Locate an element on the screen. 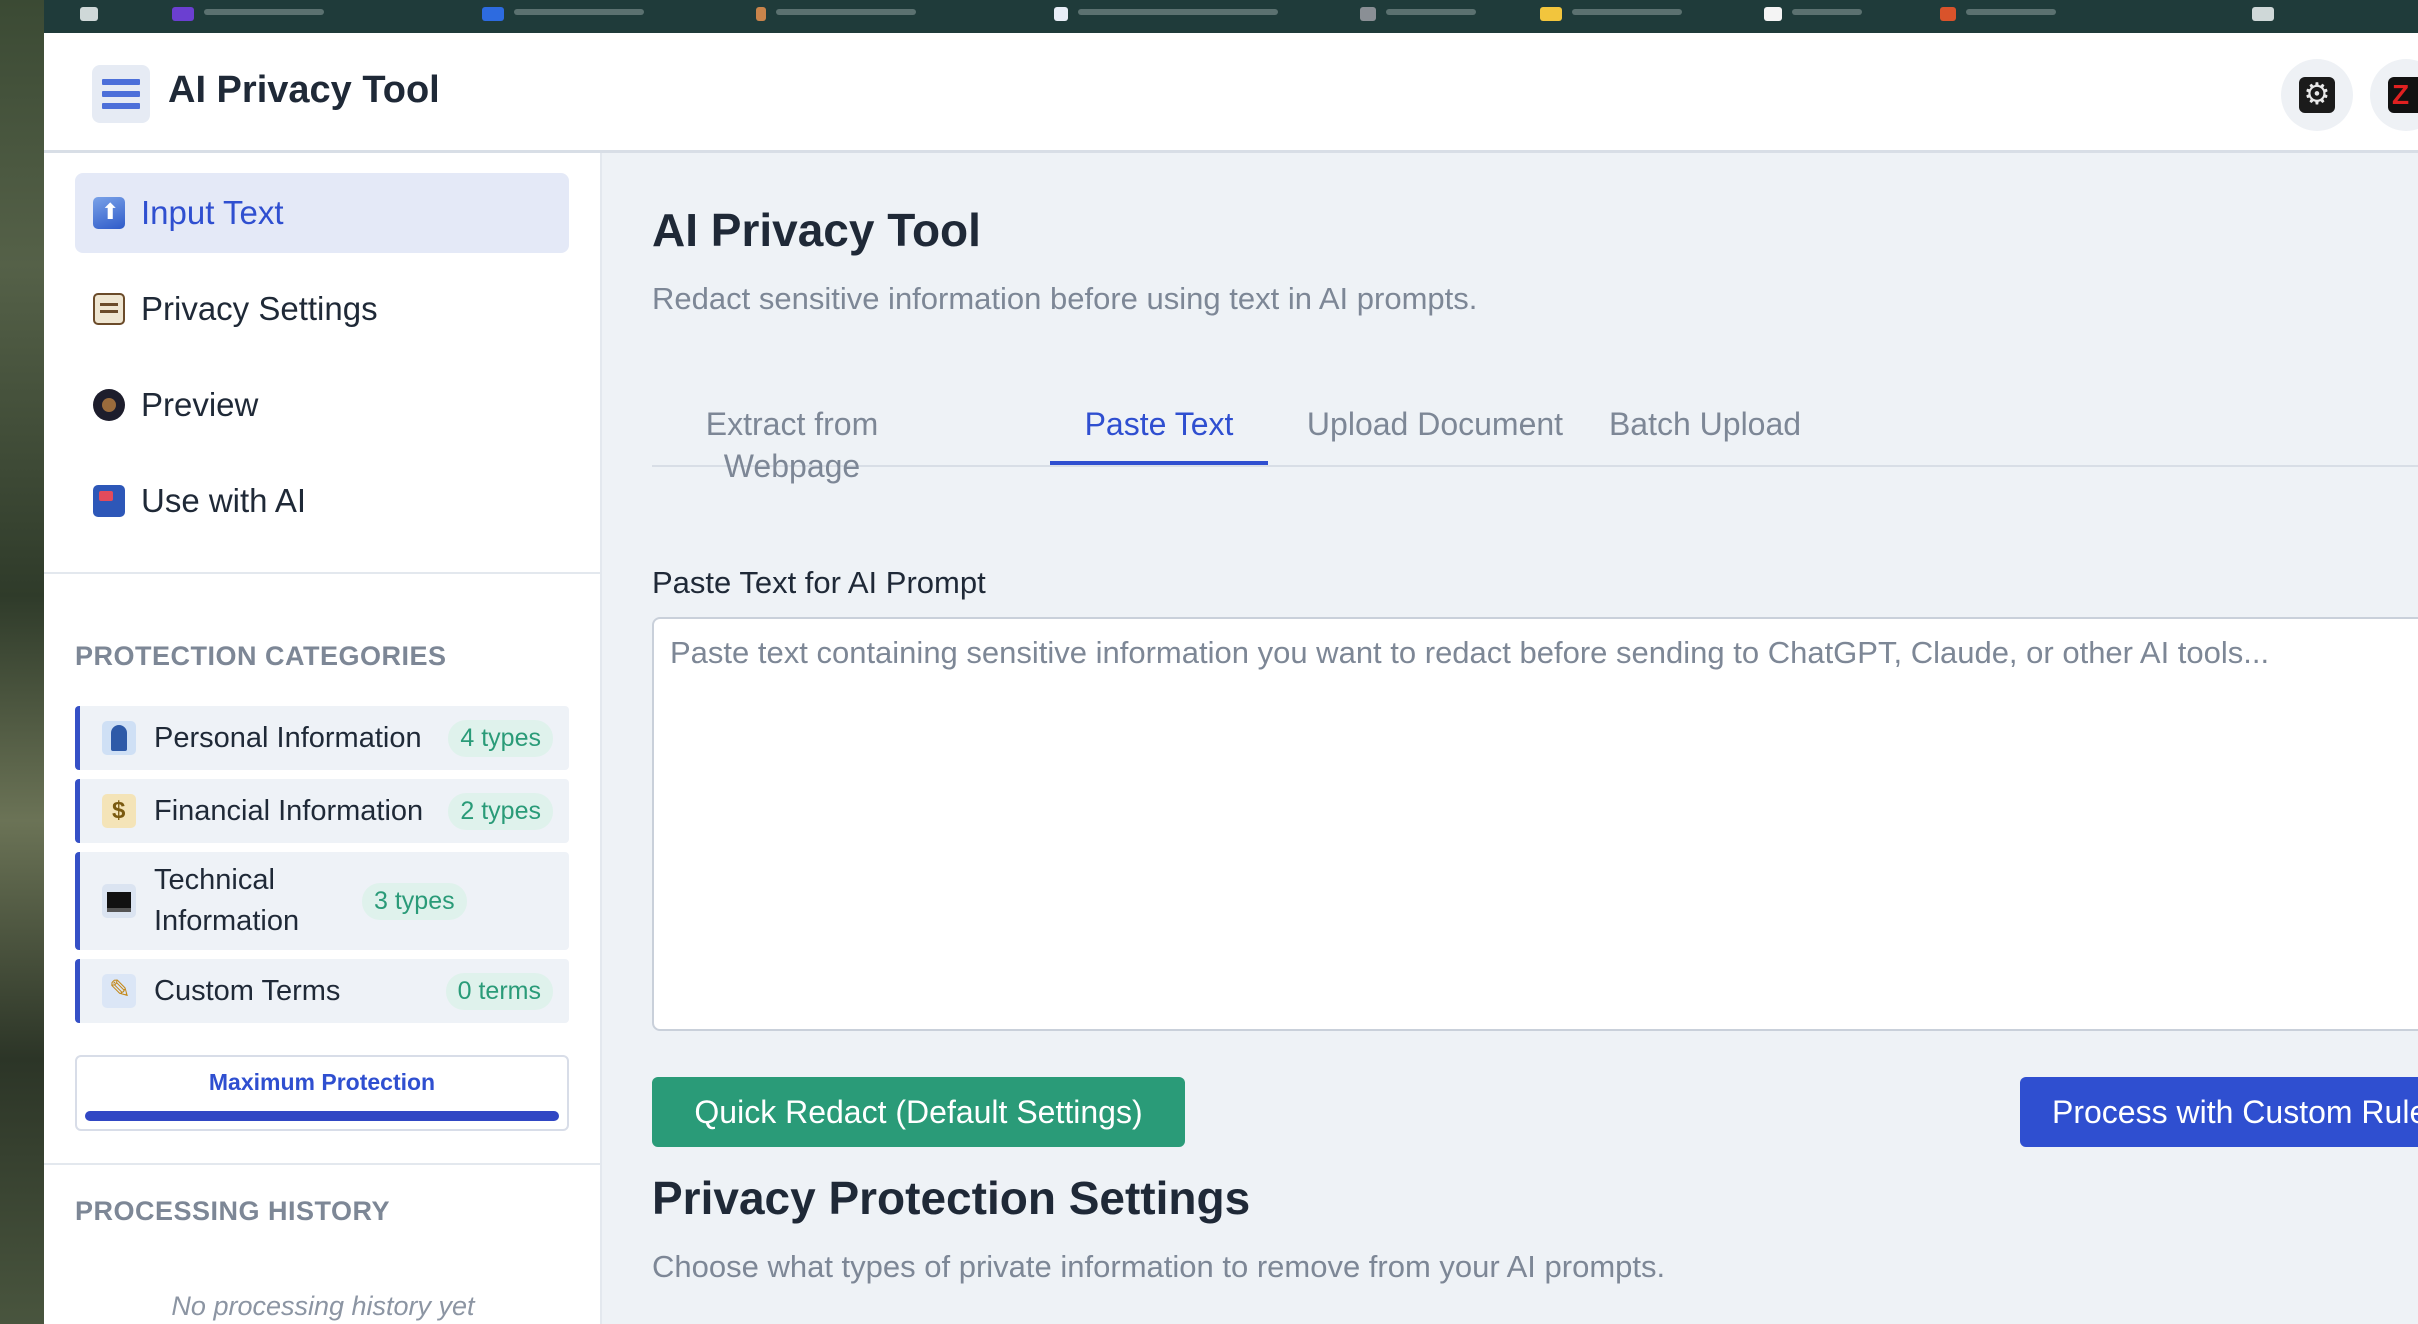  bookmark-apps is located at coordinates (89, 16).